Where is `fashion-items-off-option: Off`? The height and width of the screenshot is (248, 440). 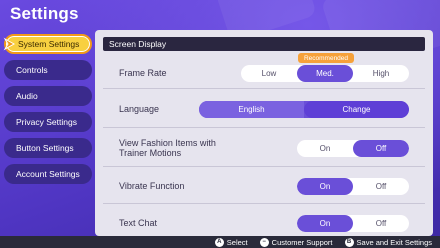
fashion-items-off-option: Off is located at coordinates (381, 148).